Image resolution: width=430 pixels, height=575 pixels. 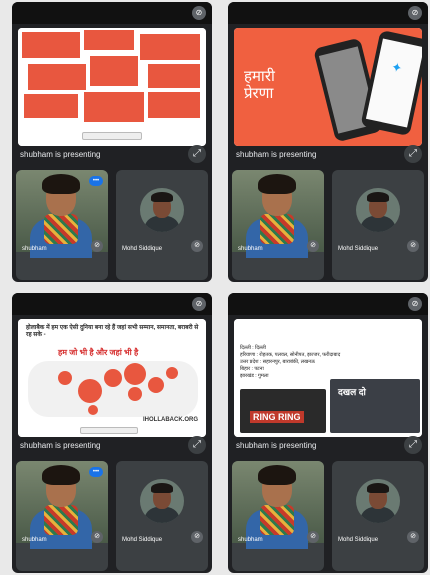 I want to click on poster-title: दखल दो, so click(x=352, y=392).